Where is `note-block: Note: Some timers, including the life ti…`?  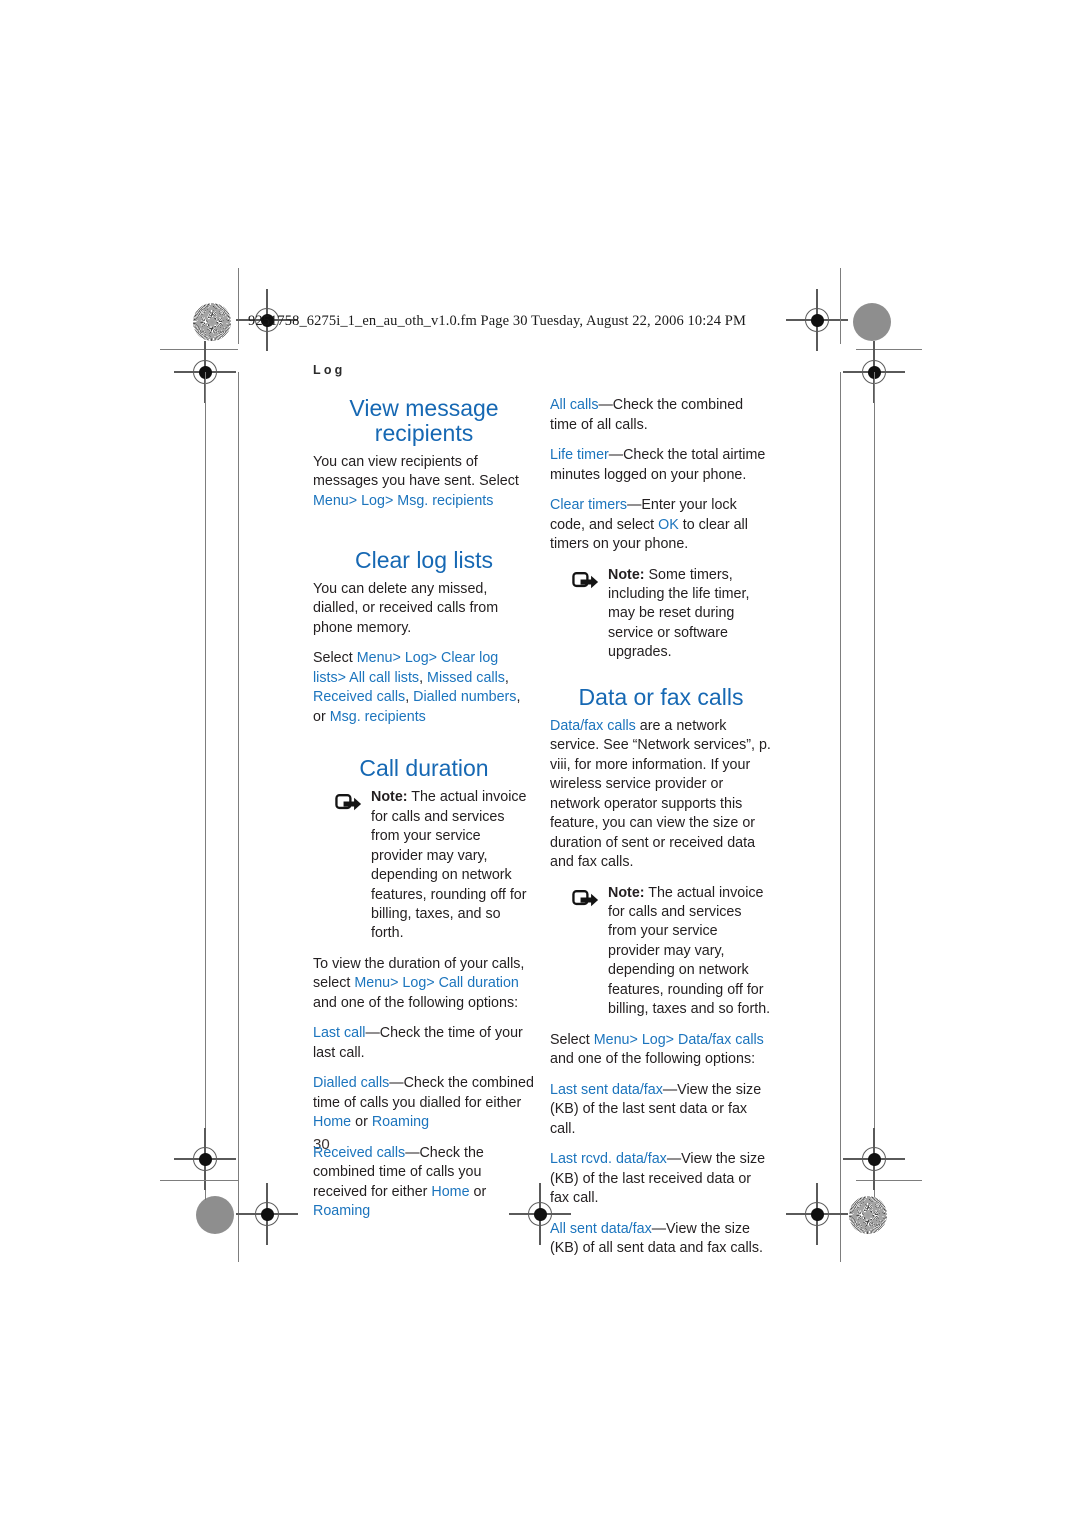
note-block: Note: Some timers, including the life ti… is located at coordinates (661, 614).